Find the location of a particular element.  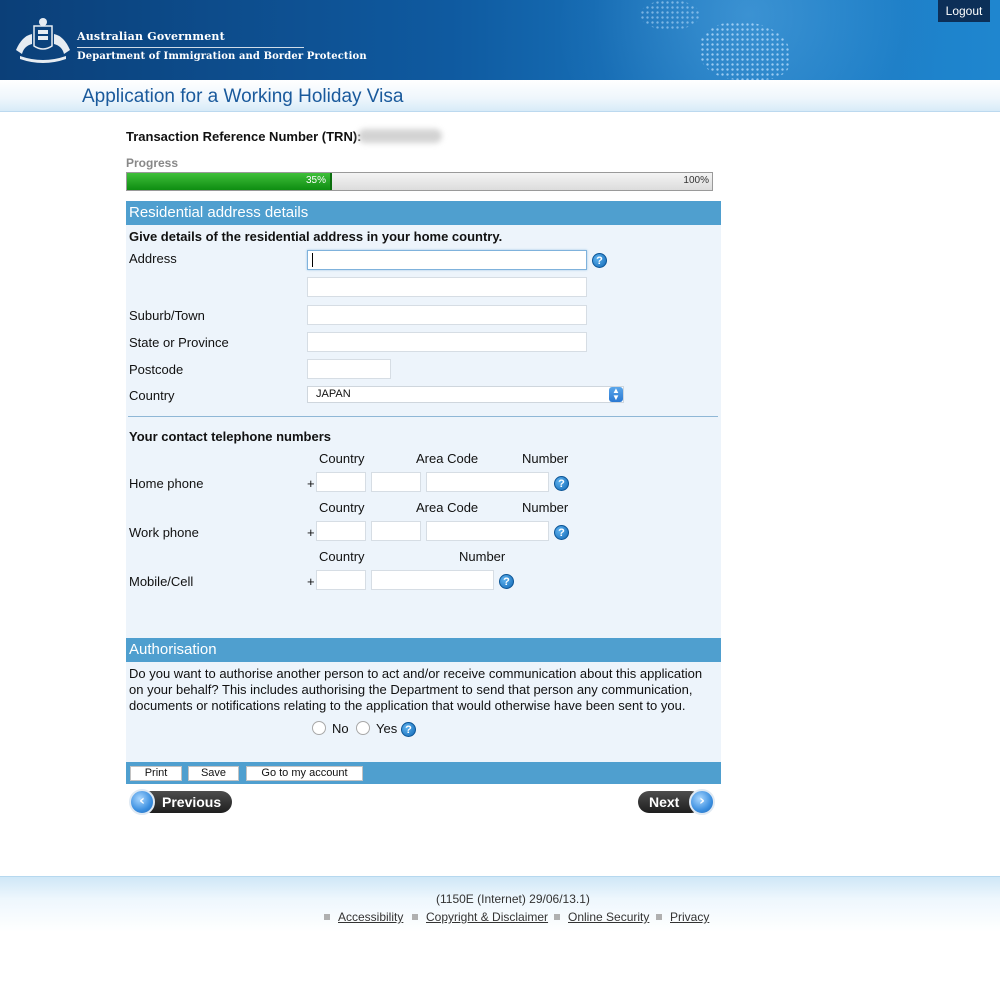

mobile-country-col: Country is located at coordinates (342, 556).